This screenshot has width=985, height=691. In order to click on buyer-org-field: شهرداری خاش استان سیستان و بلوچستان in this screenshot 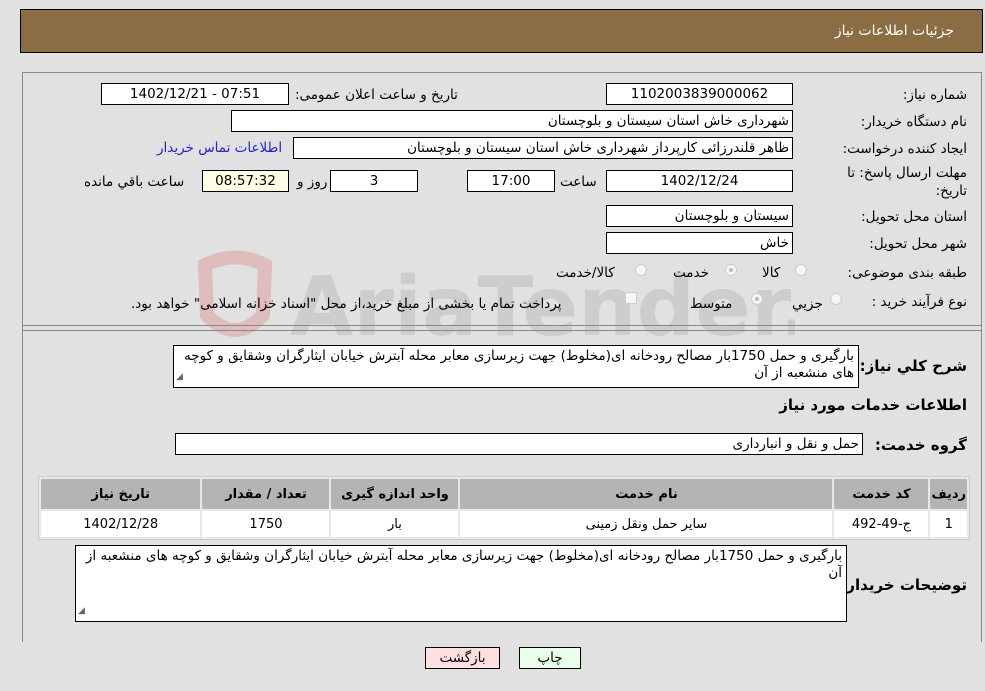, I will do `click(512, 121)`.